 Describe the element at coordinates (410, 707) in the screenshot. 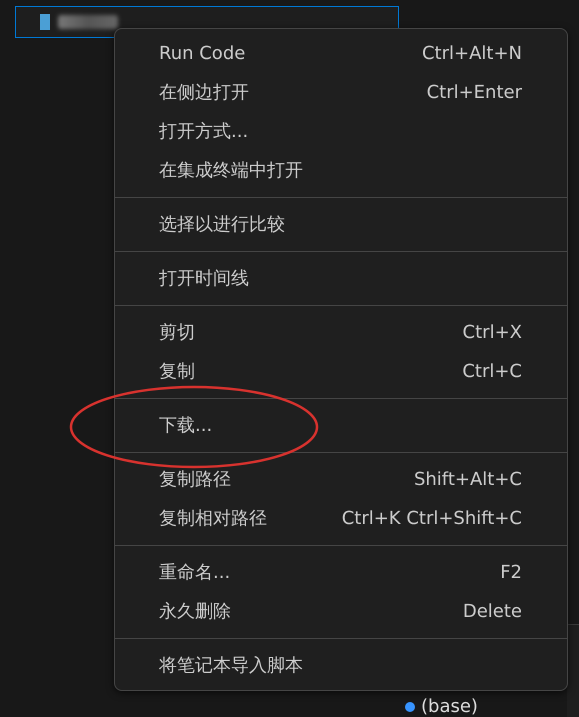

I see `status-dot` at that location.